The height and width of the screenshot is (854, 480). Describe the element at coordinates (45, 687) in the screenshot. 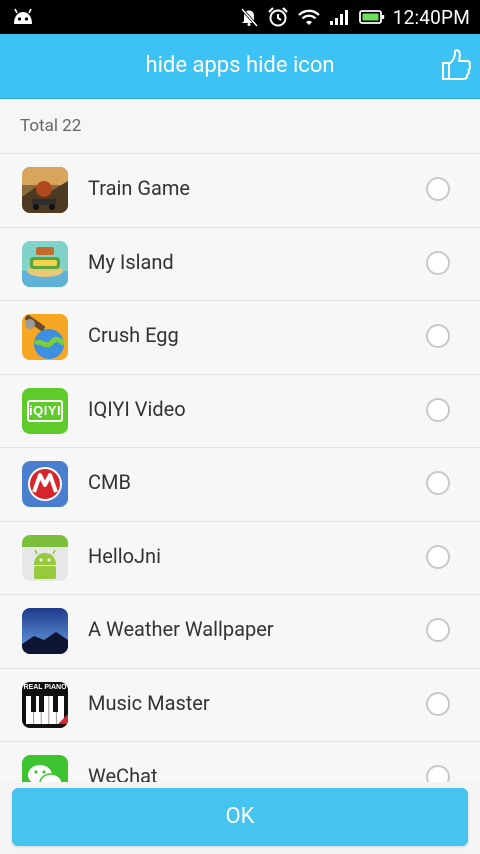

I see `real-piano-badge: REAL PIANO` at that location.